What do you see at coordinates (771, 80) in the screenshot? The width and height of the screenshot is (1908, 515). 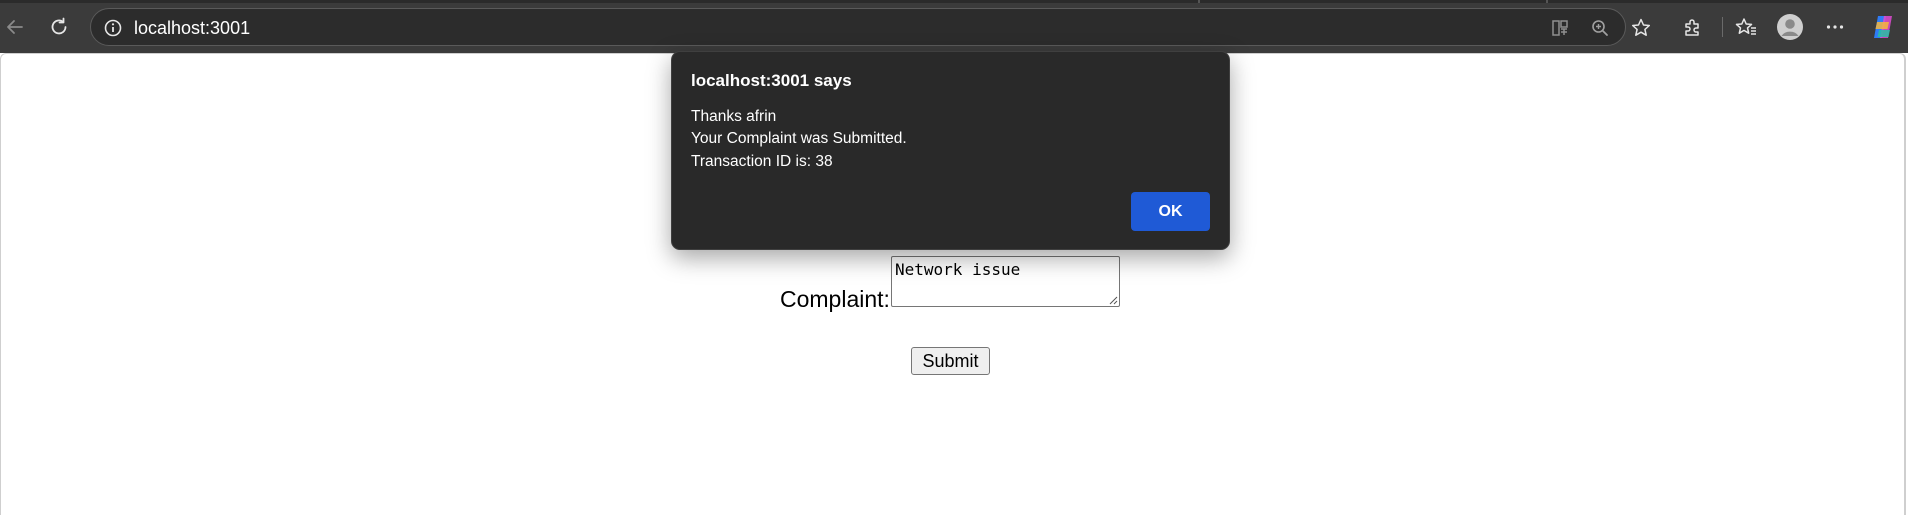 I see `dialog-title: localhost:3001 says` at bounding box center [771, 80].